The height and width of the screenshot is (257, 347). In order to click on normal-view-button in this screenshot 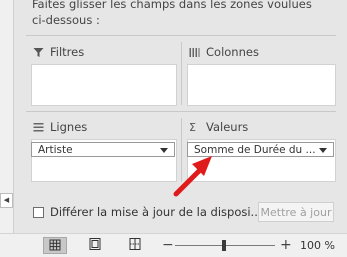, I will do `click(55, 245)`.